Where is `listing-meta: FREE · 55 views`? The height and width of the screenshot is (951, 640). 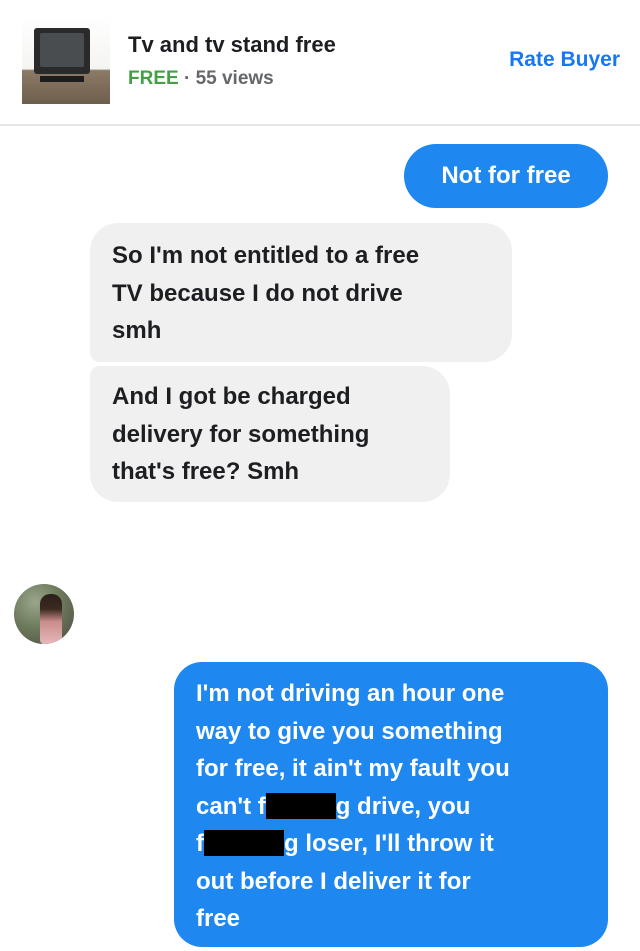
listing-meta: FREE · 55 views is located at coordinates (201, 79).